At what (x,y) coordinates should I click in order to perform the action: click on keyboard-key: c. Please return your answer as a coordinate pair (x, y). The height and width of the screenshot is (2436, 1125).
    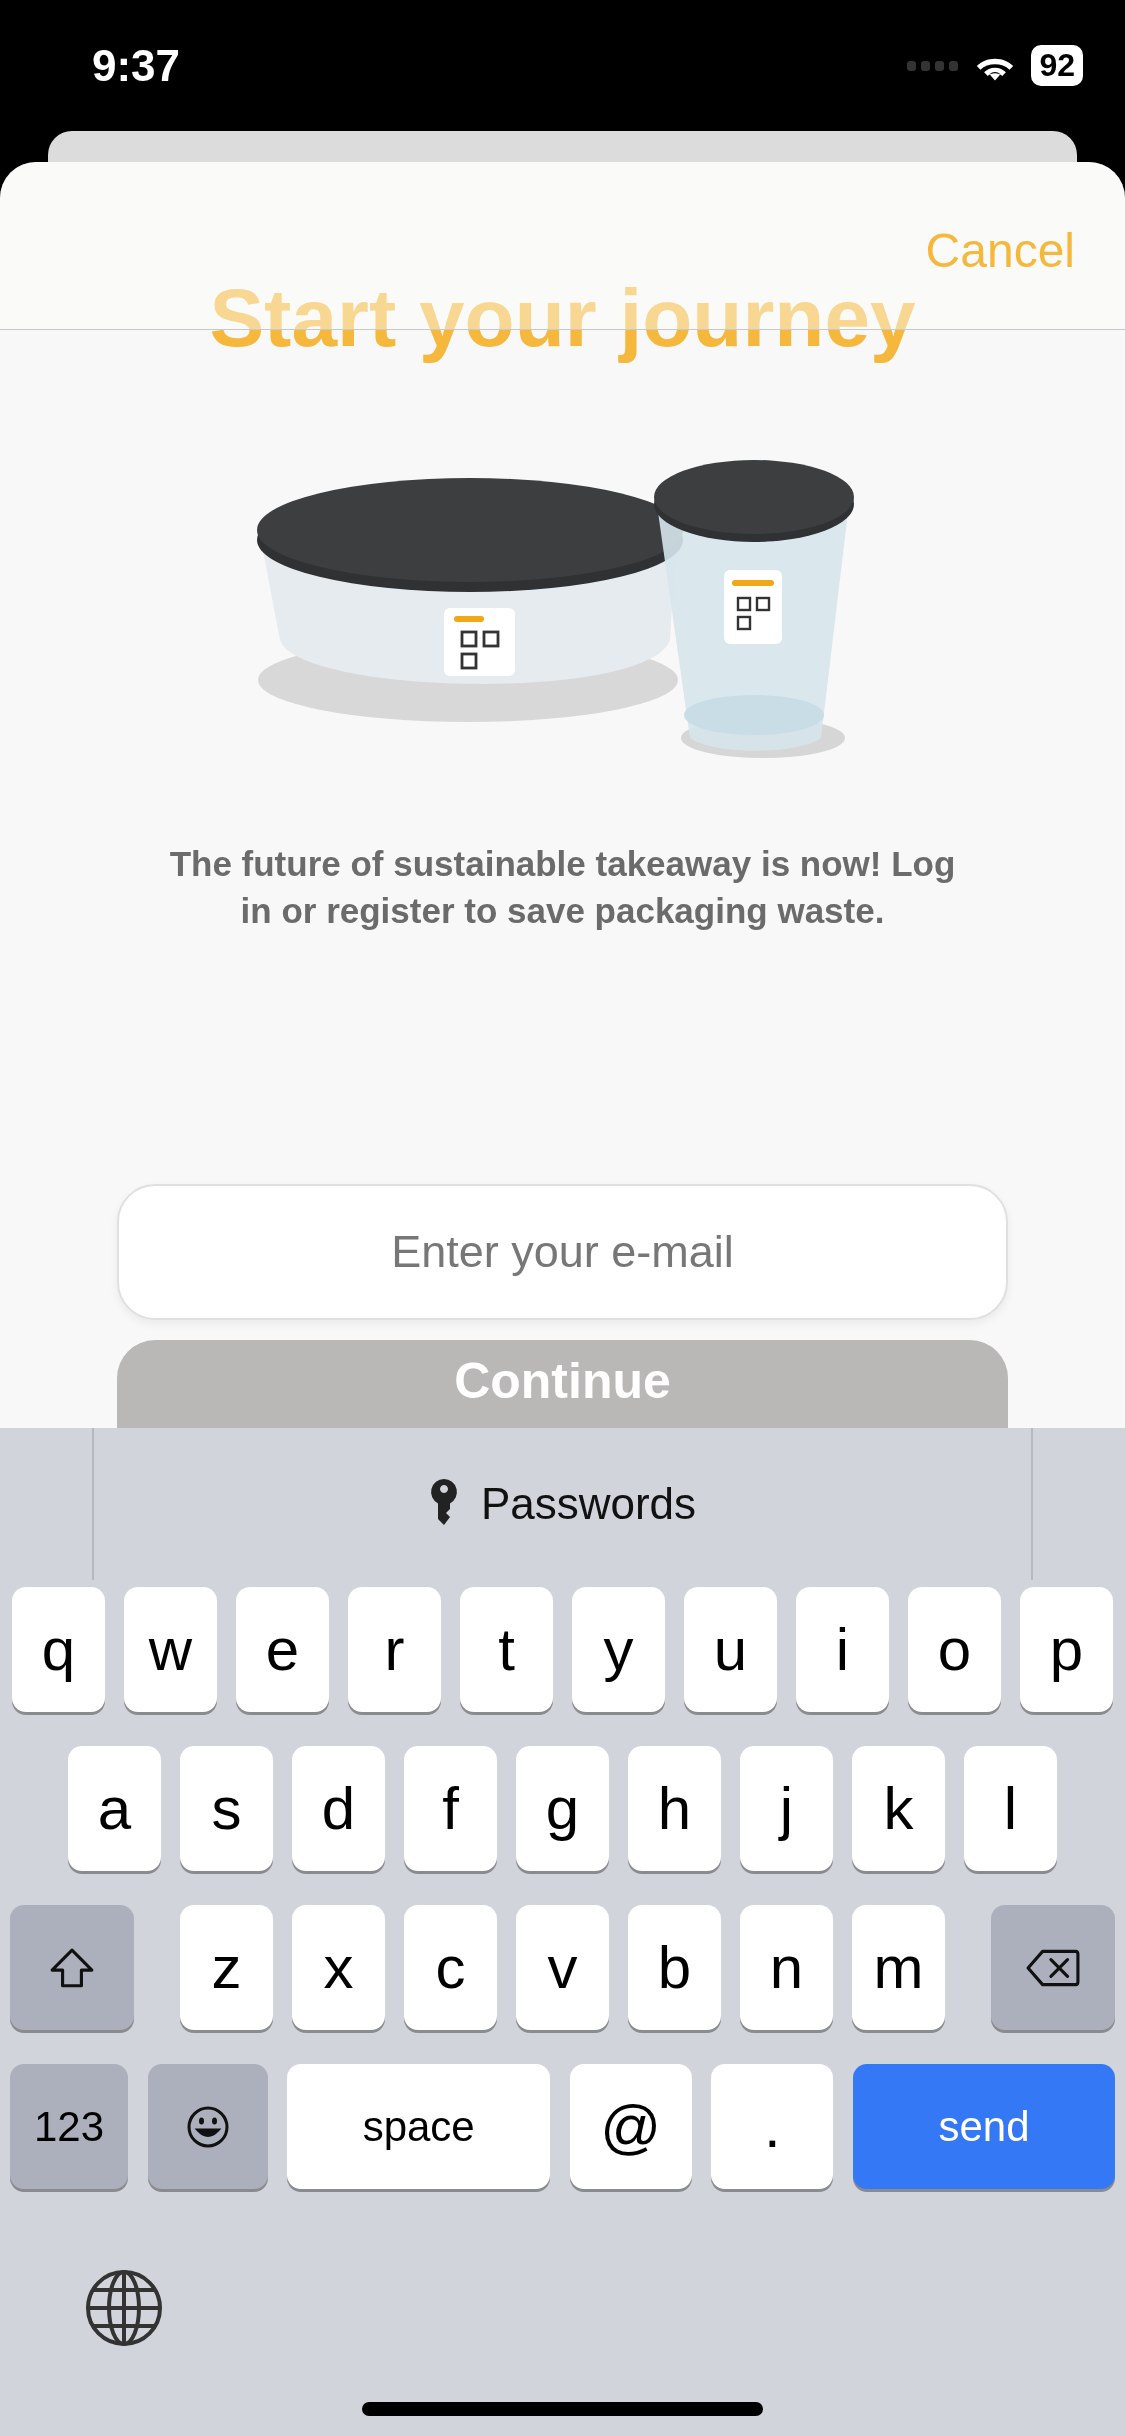
    Looking at the image, I should click on (450, 1967).